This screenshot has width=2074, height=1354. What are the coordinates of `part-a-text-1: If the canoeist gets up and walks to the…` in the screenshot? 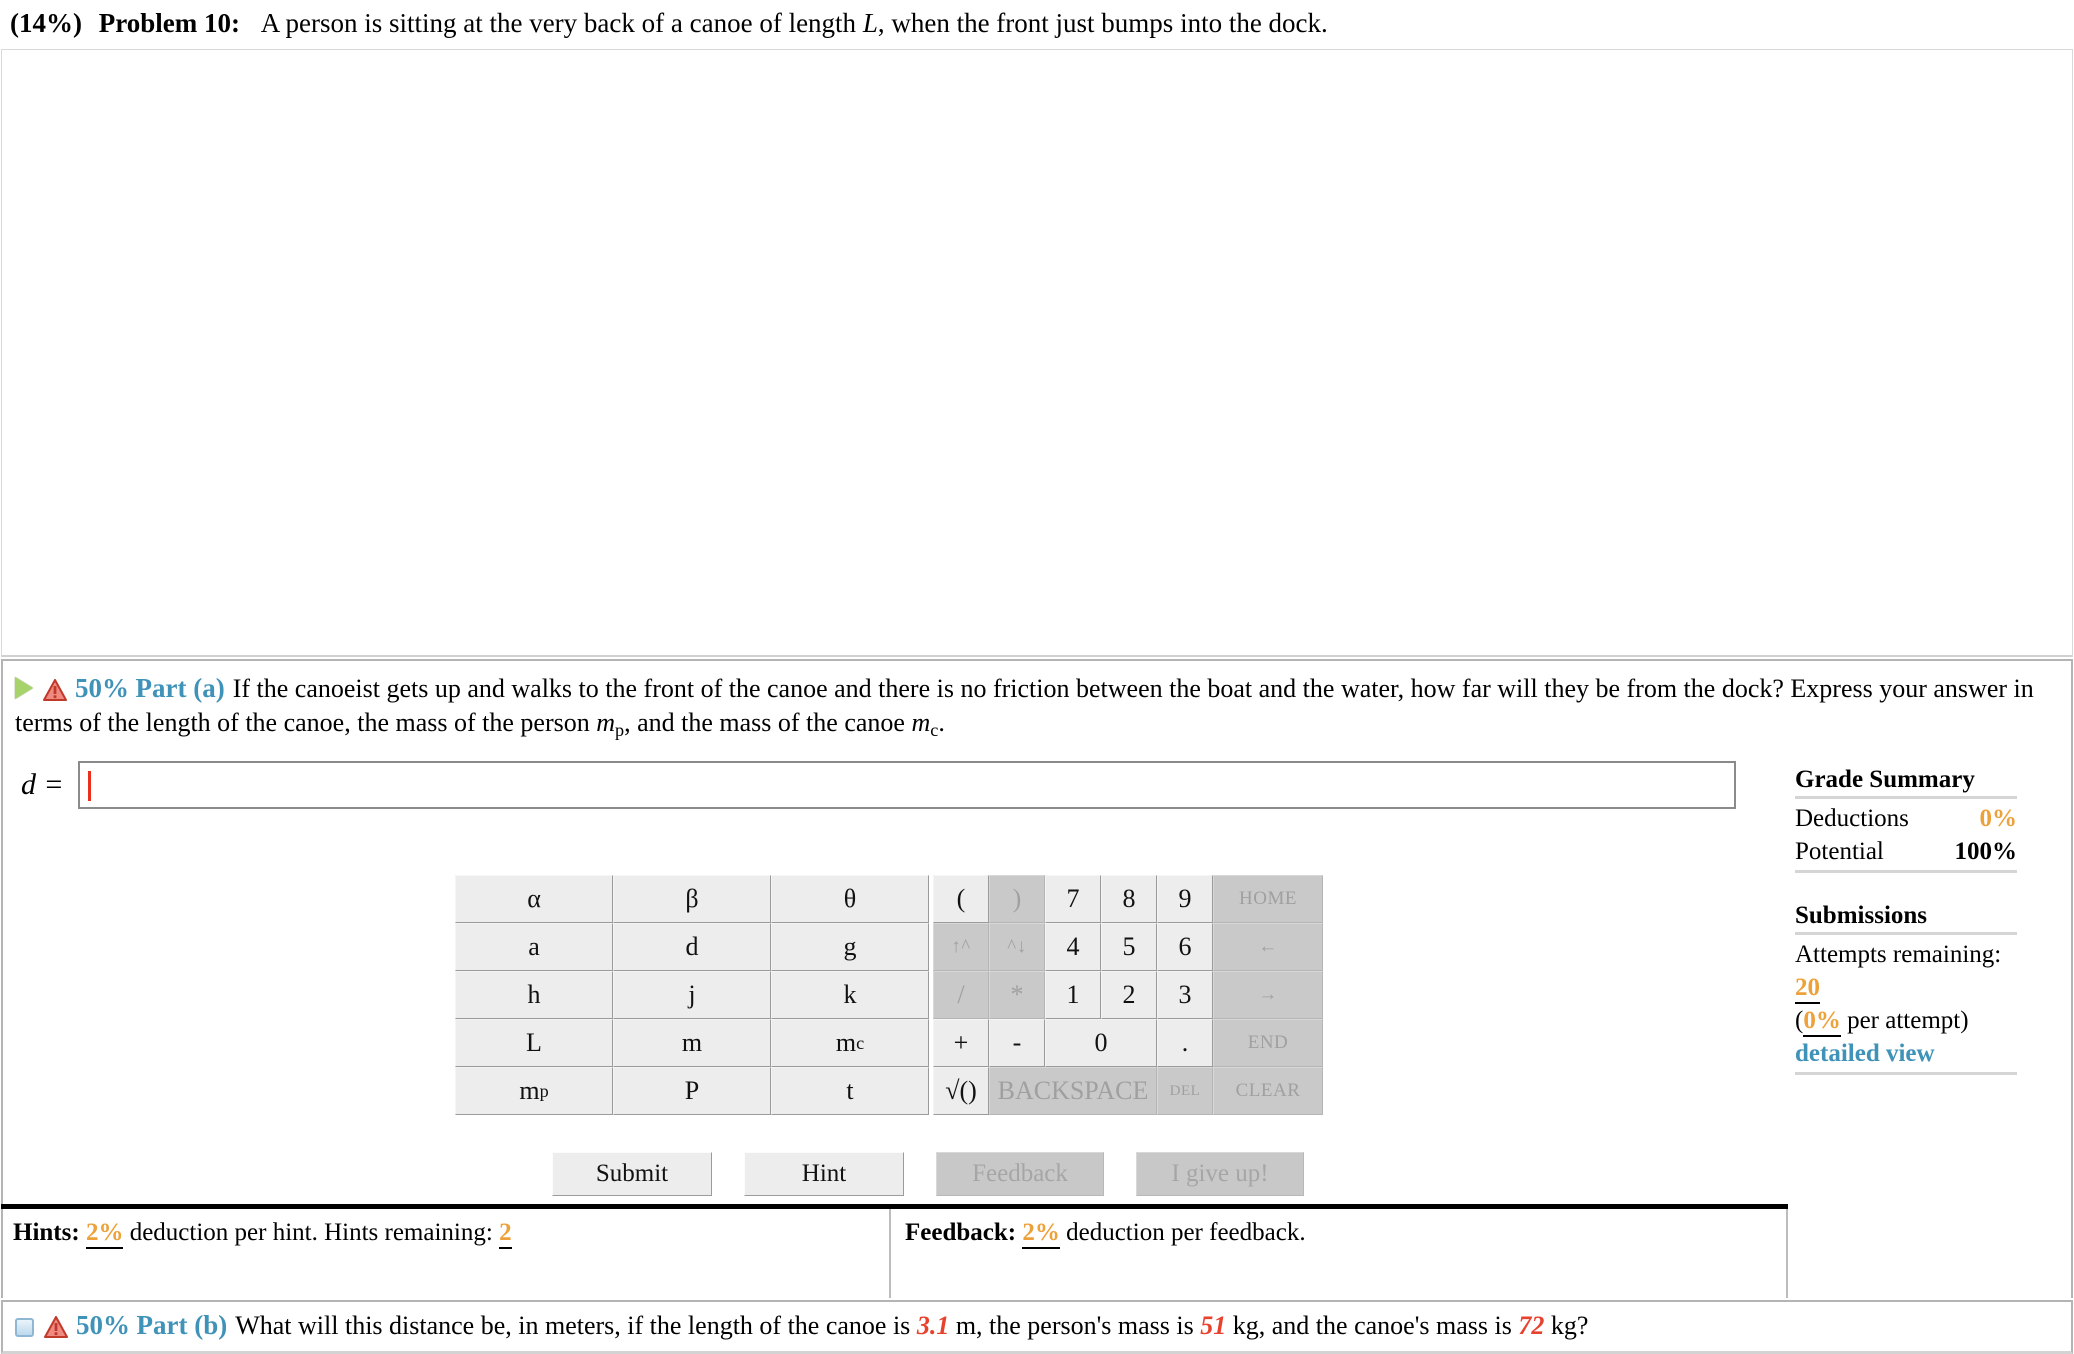 It's located at (1024, 705).